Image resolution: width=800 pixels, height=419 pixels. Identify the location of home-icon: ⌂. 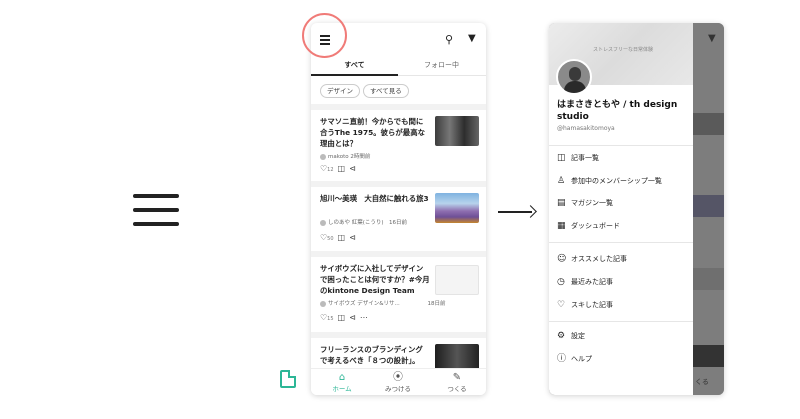
(342, 377).